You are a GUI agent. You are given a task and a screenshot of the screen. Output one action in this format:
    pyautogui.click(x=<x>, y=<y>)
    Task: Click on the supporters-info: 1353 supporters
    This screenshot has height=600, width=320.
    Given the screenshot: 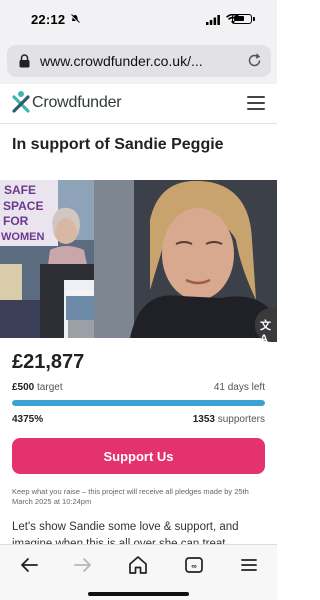 What is the action you would take?
    pyautogui.click(x=229, y=419)
    